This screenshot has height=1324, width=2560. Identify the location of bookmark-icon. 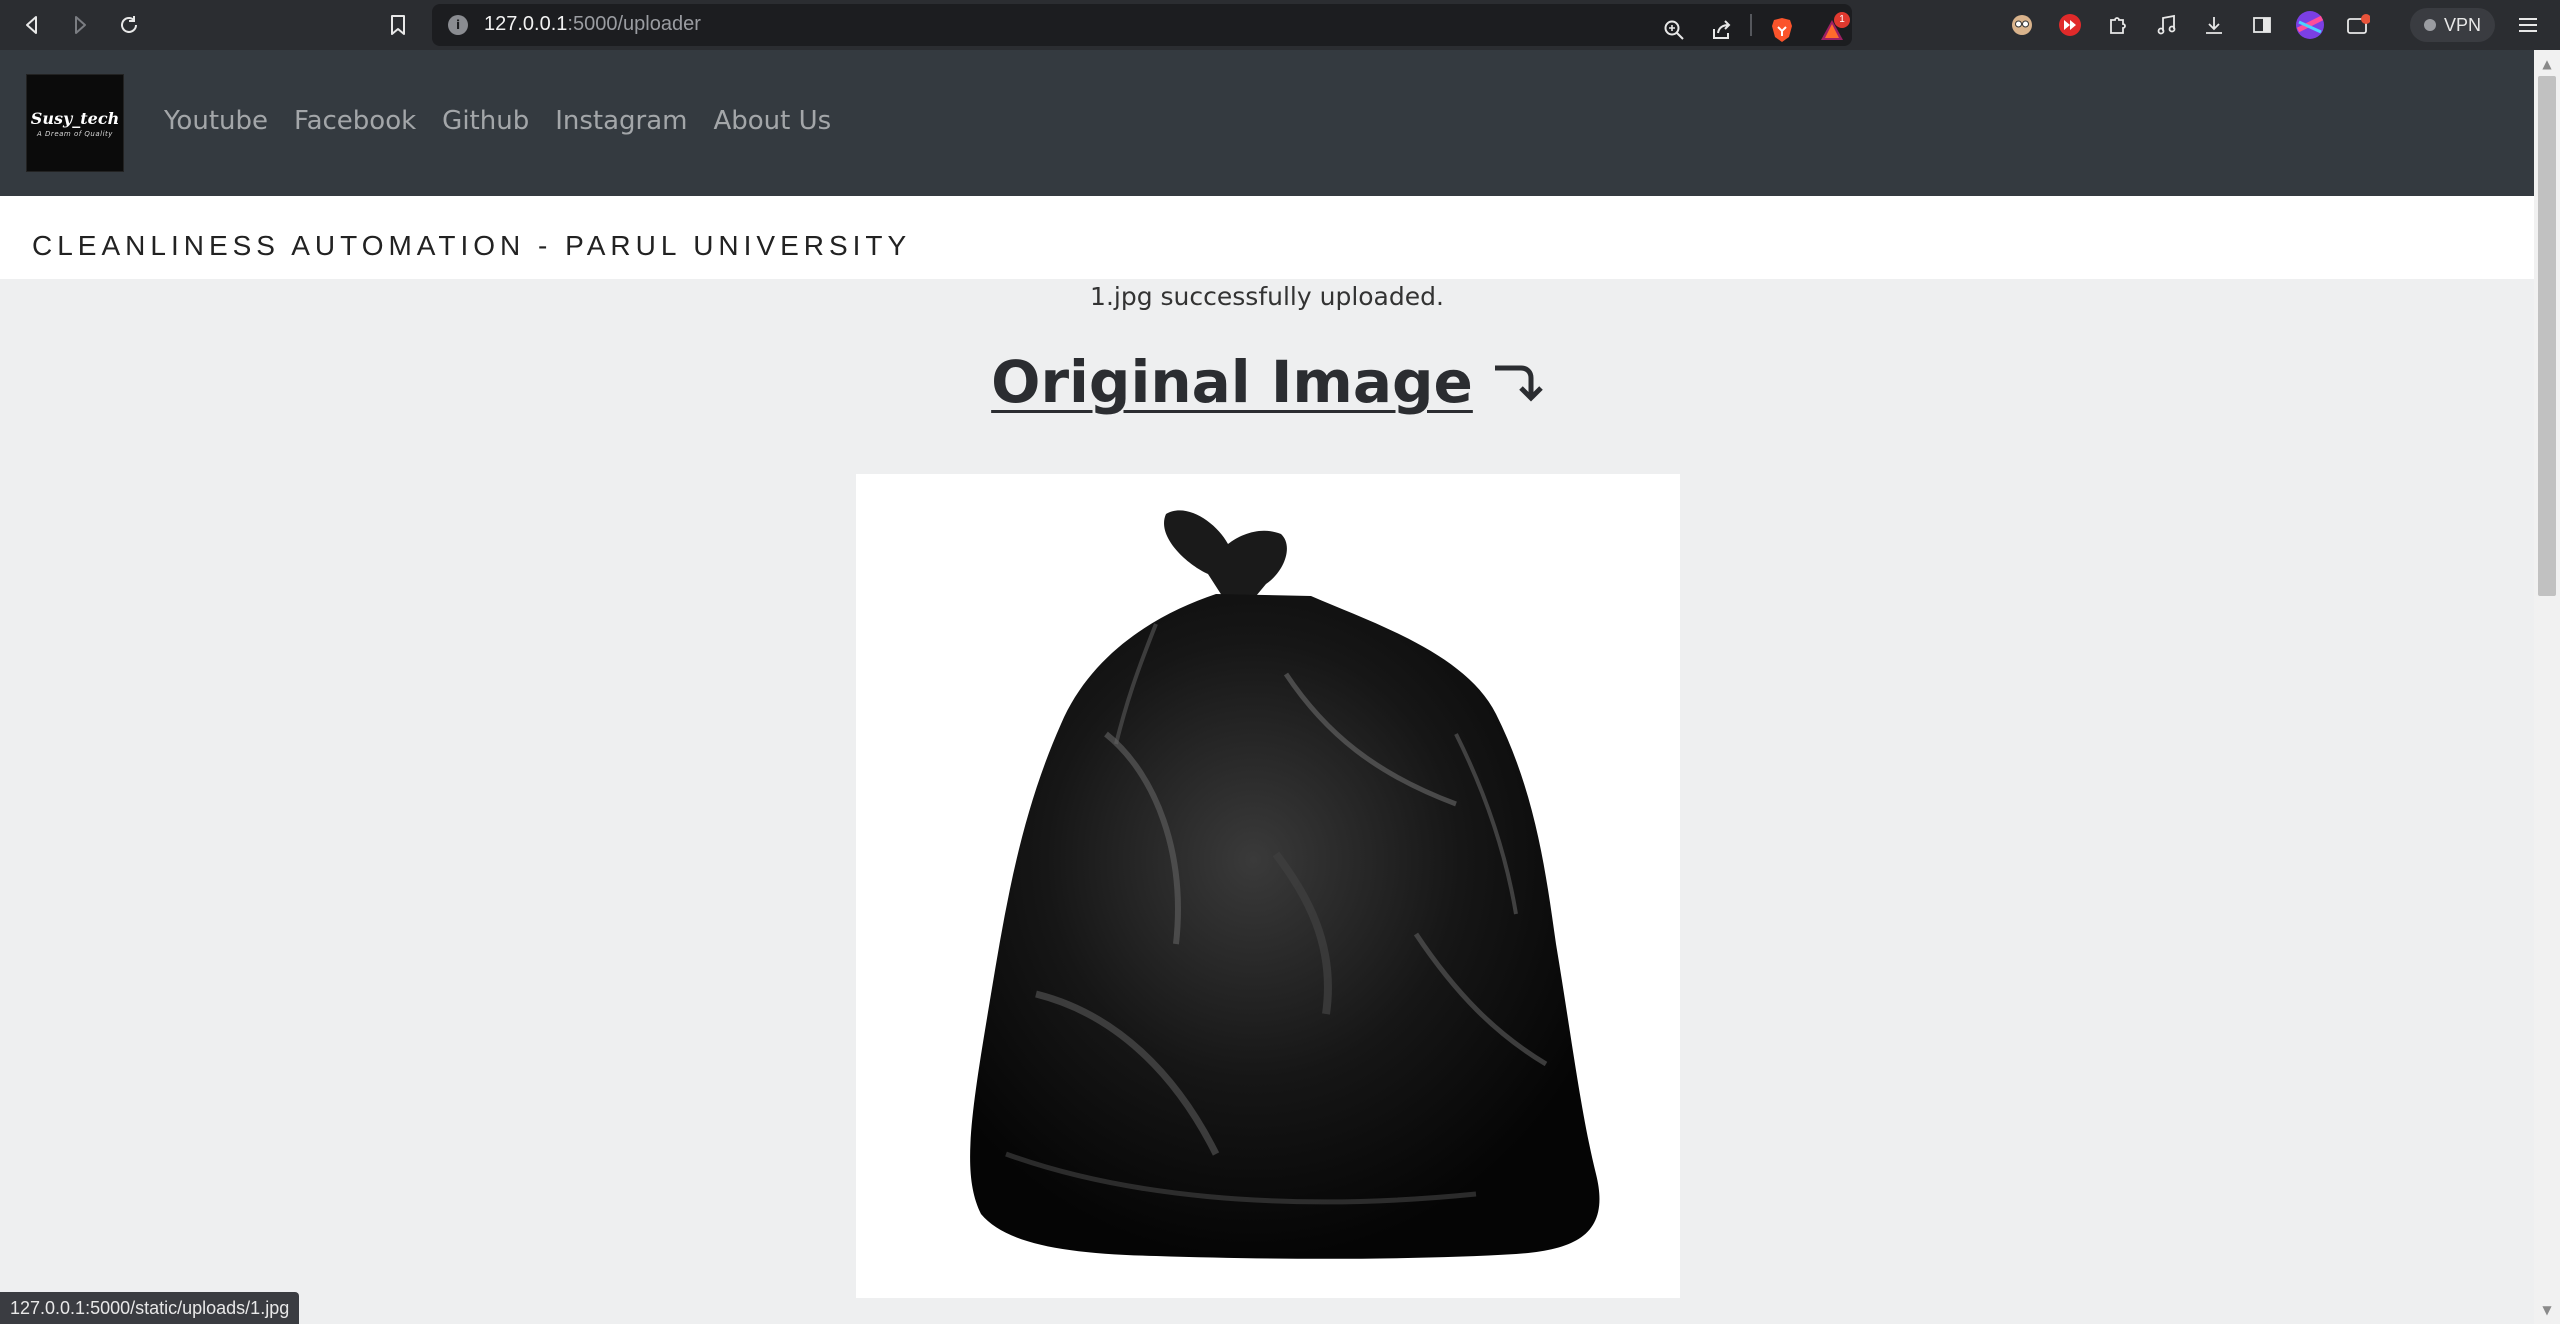
(398, 25).